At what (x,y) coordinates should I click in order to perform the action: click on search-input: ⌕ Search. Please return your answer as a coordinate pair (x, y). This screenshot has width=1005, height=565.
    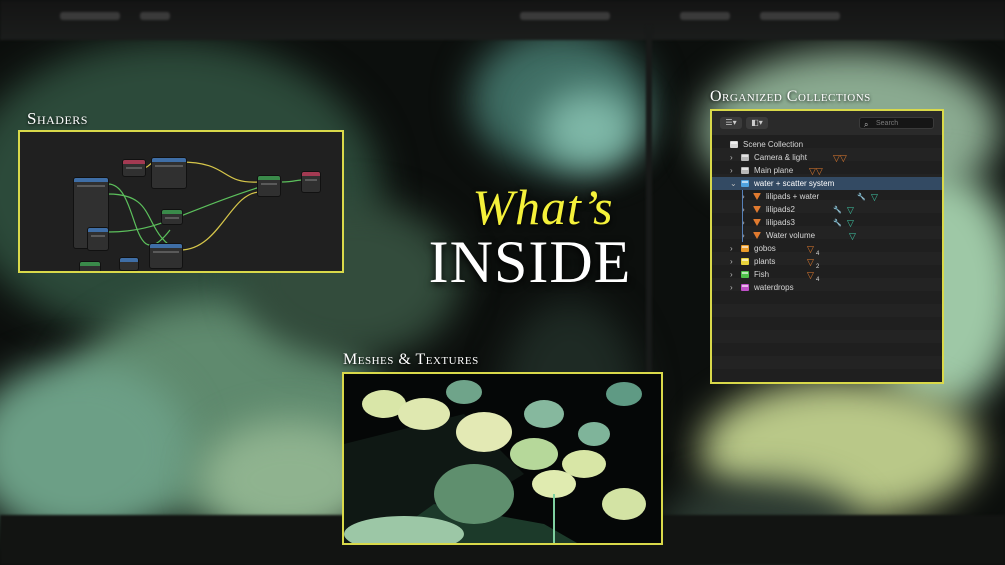
    Looking at the image, I should click on (896, 123).